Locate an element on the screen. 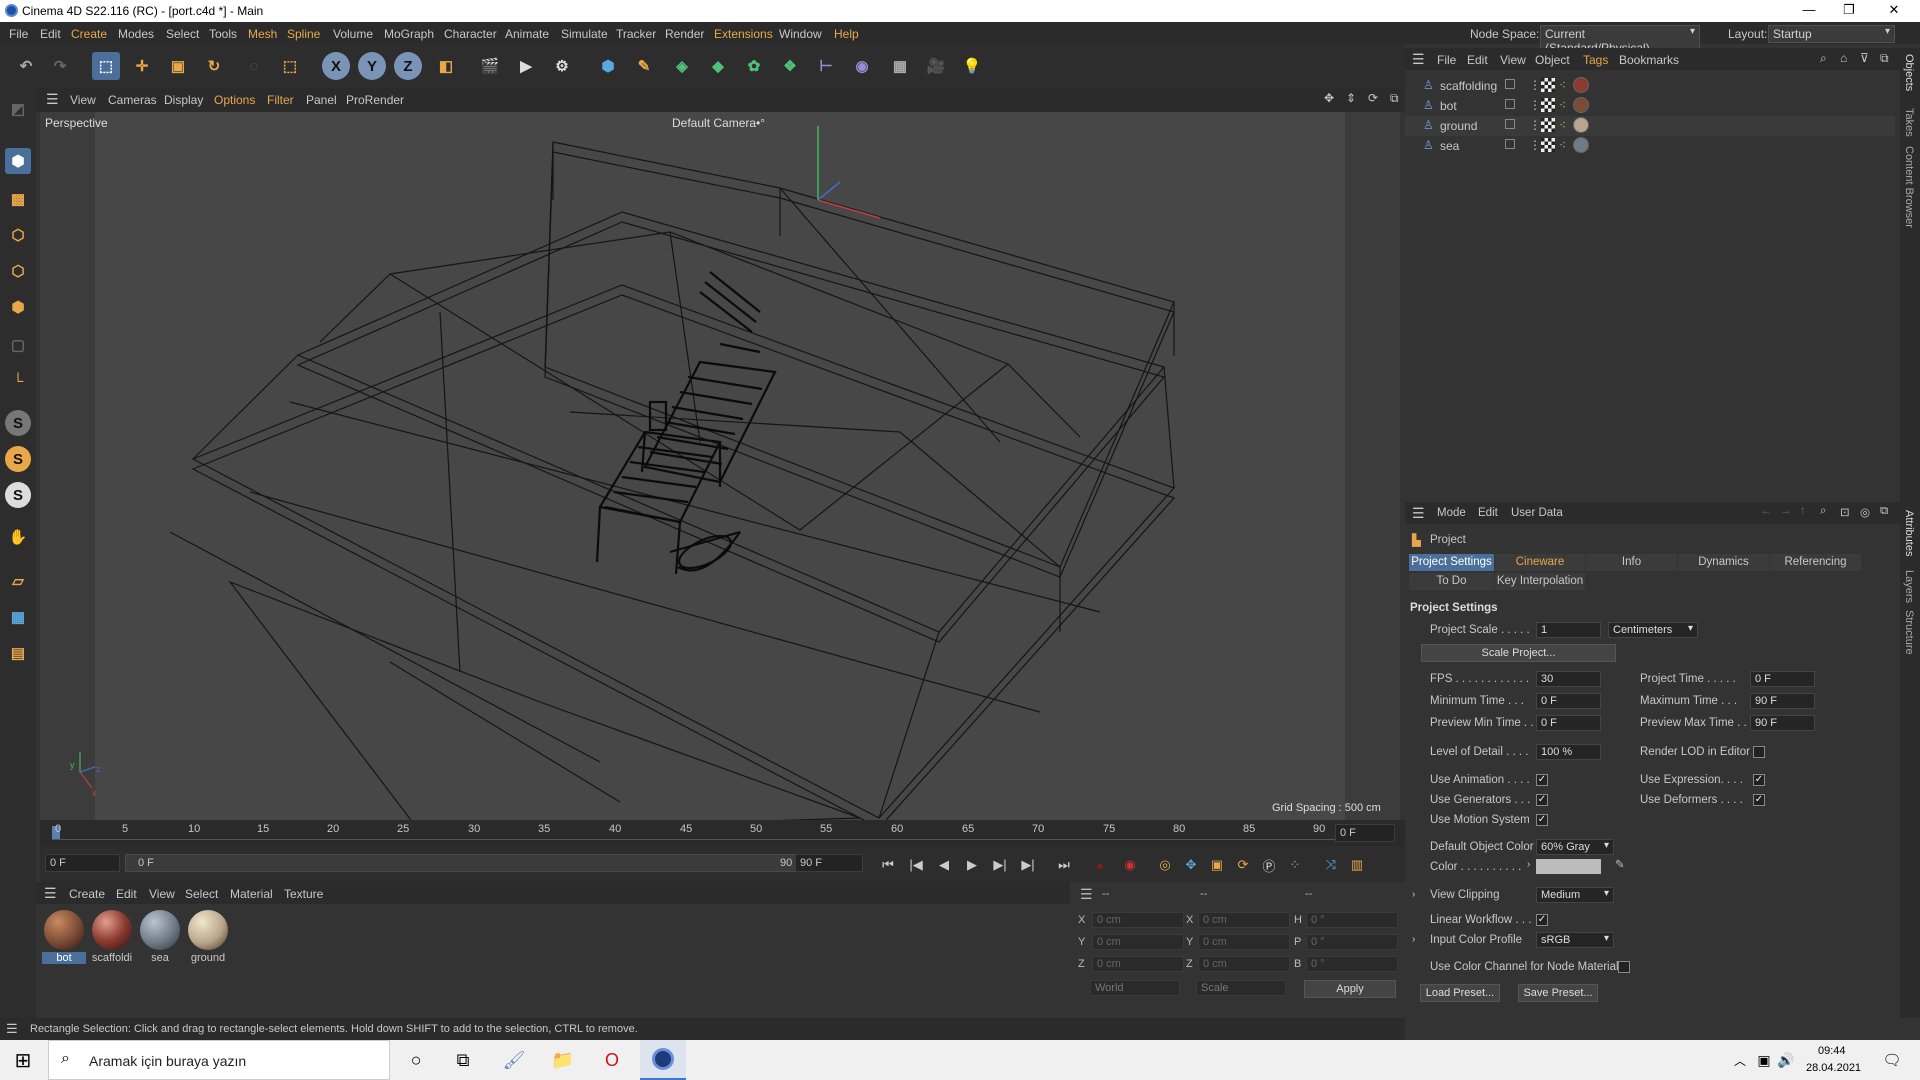 This screenshot has width=1920, height=1080. minimum-time-field: 0 F is located at coordinates (1568, 701).